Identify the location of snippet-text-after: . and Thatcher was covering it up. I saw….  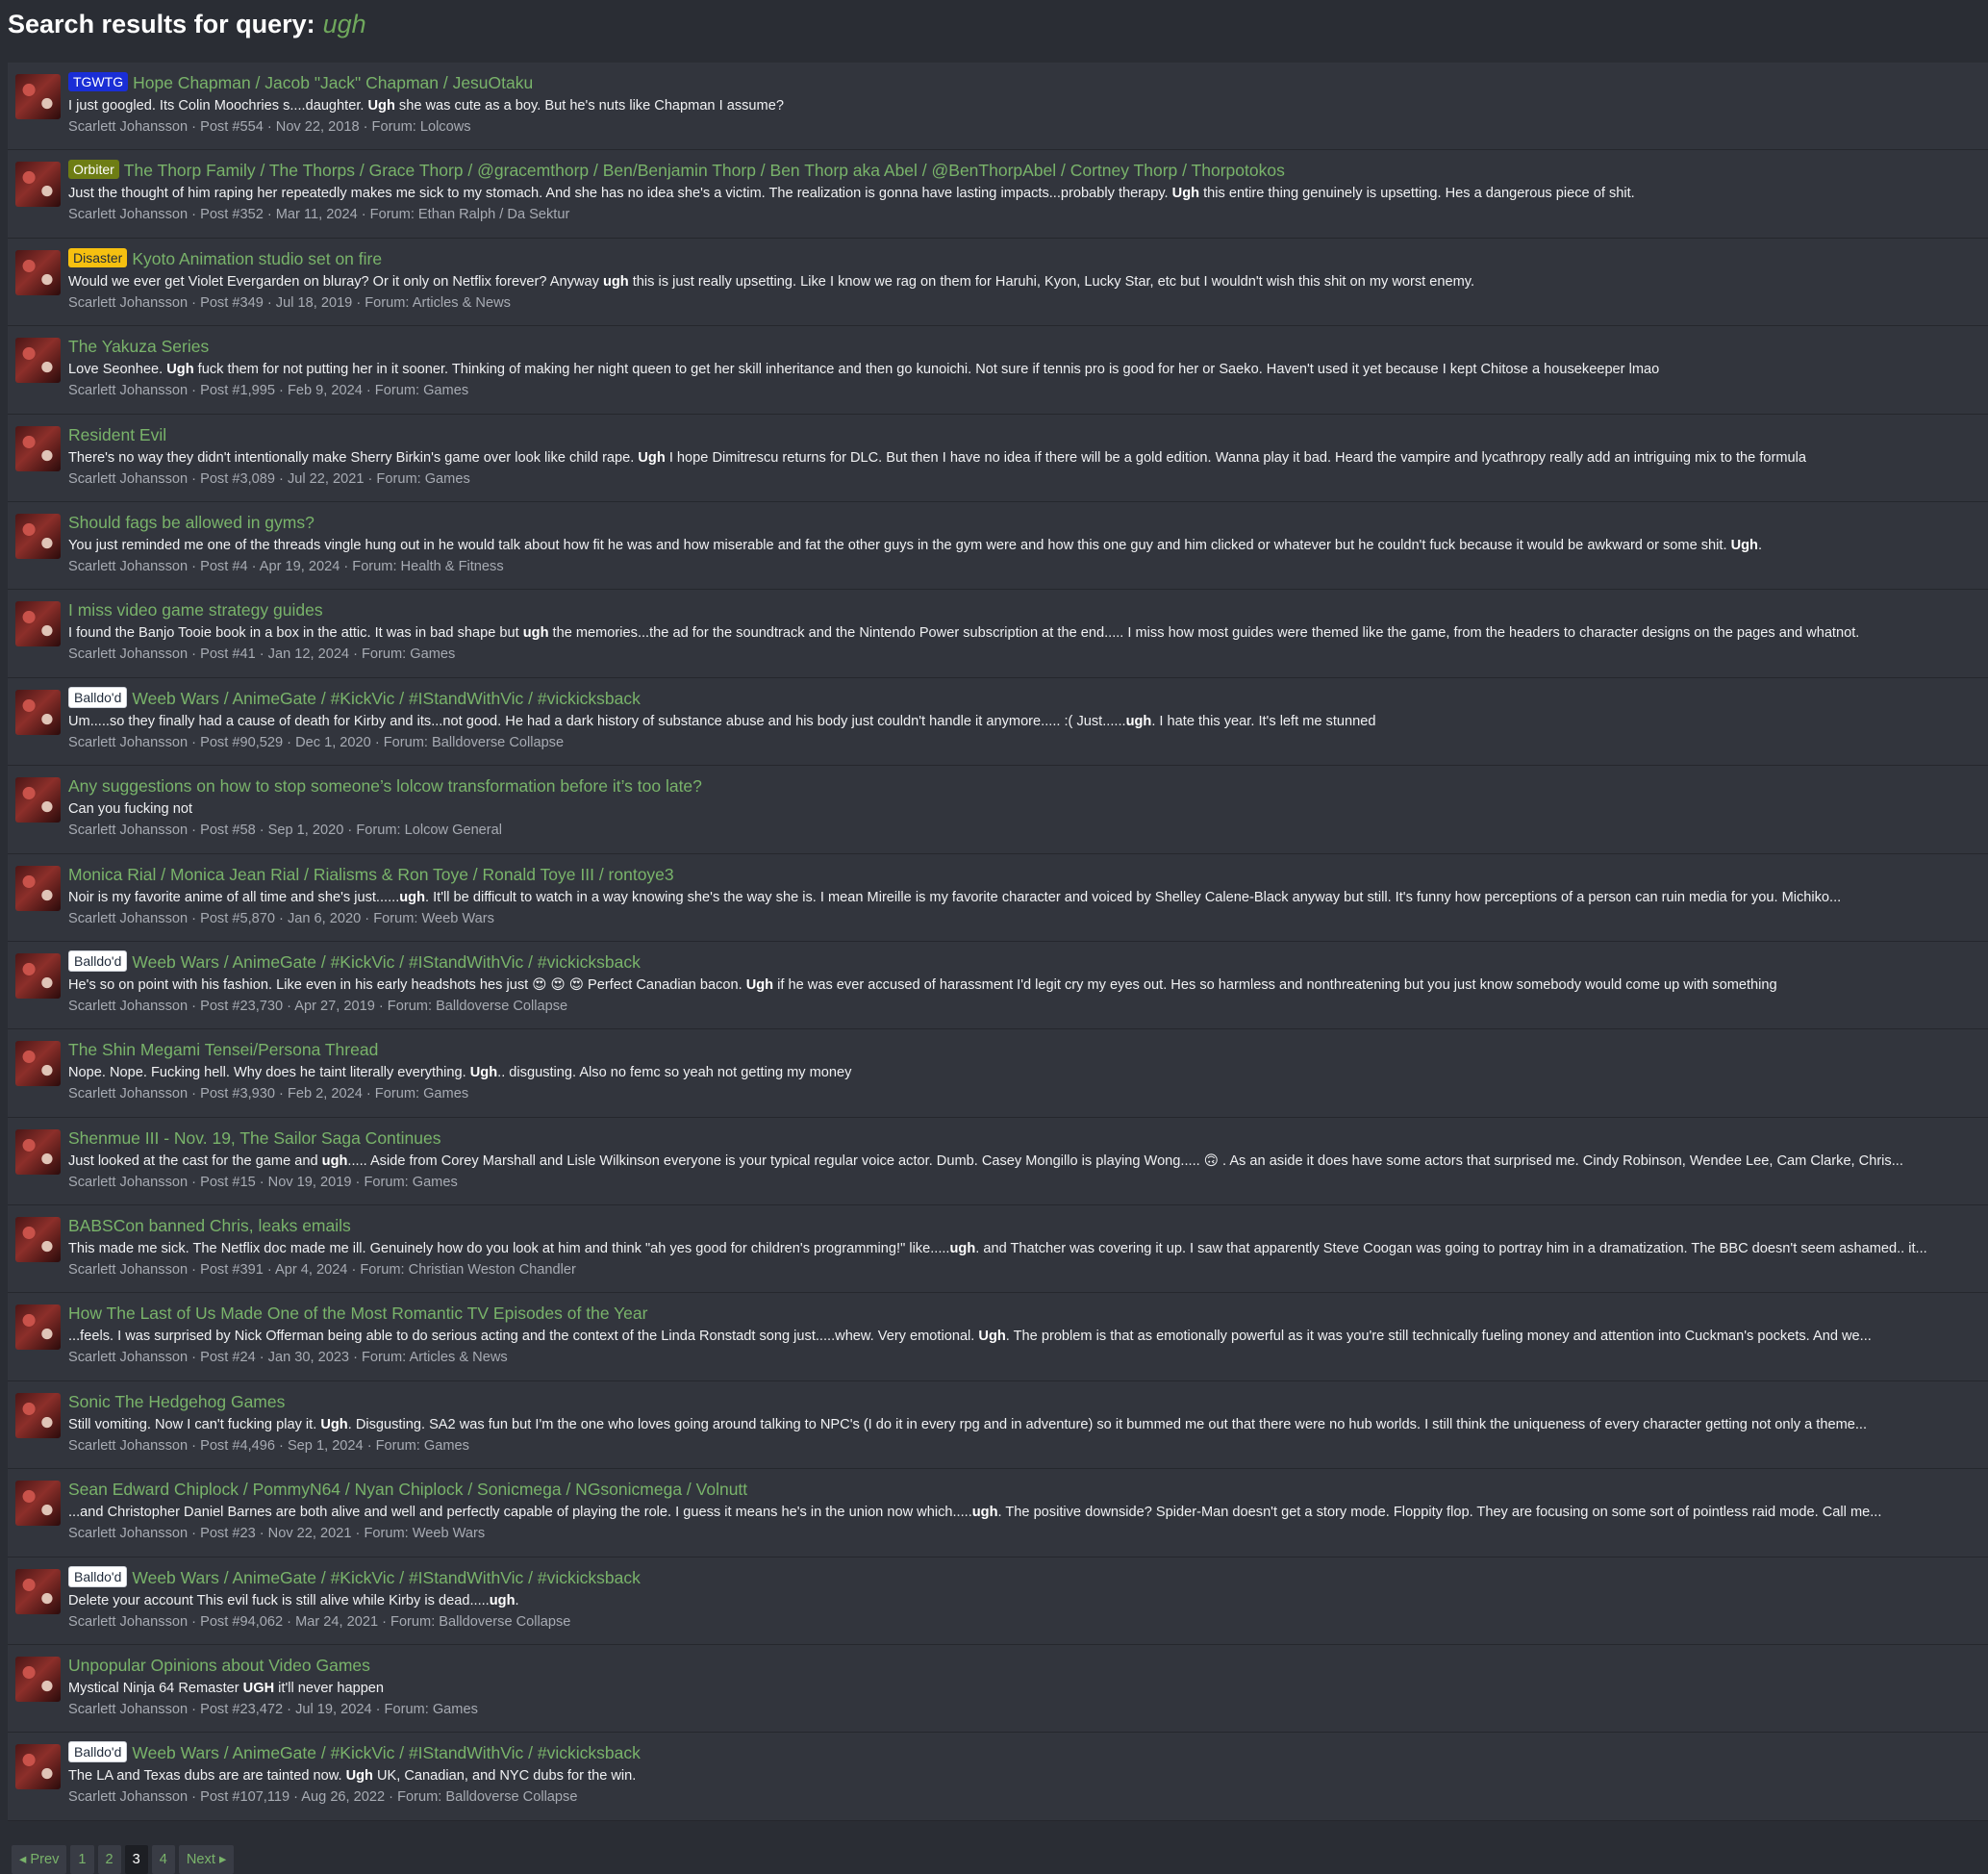
(1451, 1249).